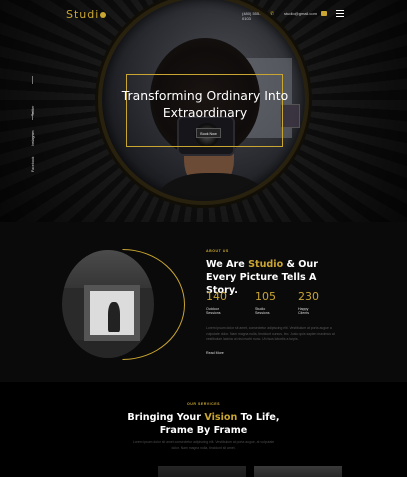 Image resolution: width=407 pixels, height=477 pixels. I want to click on book-now-button: Book Now, so click(208, 133).